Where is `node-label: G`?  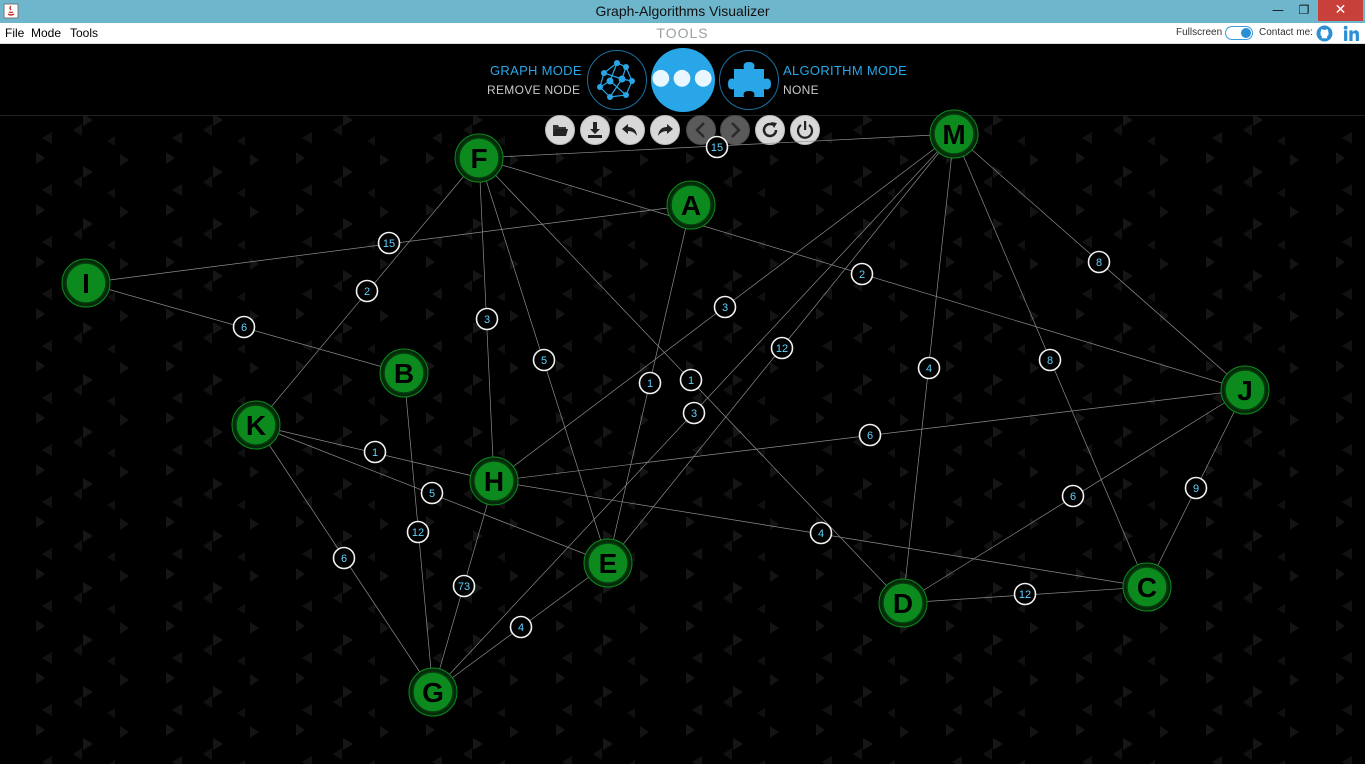 node-label: G is located at coordinates (433, 692).